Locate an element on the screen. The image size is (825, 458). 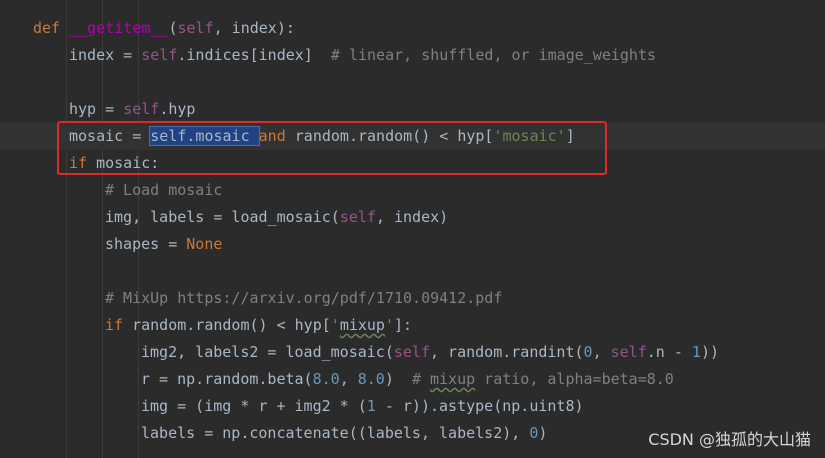
code-line: # Load mosaic is located at coordinates (412, 190).